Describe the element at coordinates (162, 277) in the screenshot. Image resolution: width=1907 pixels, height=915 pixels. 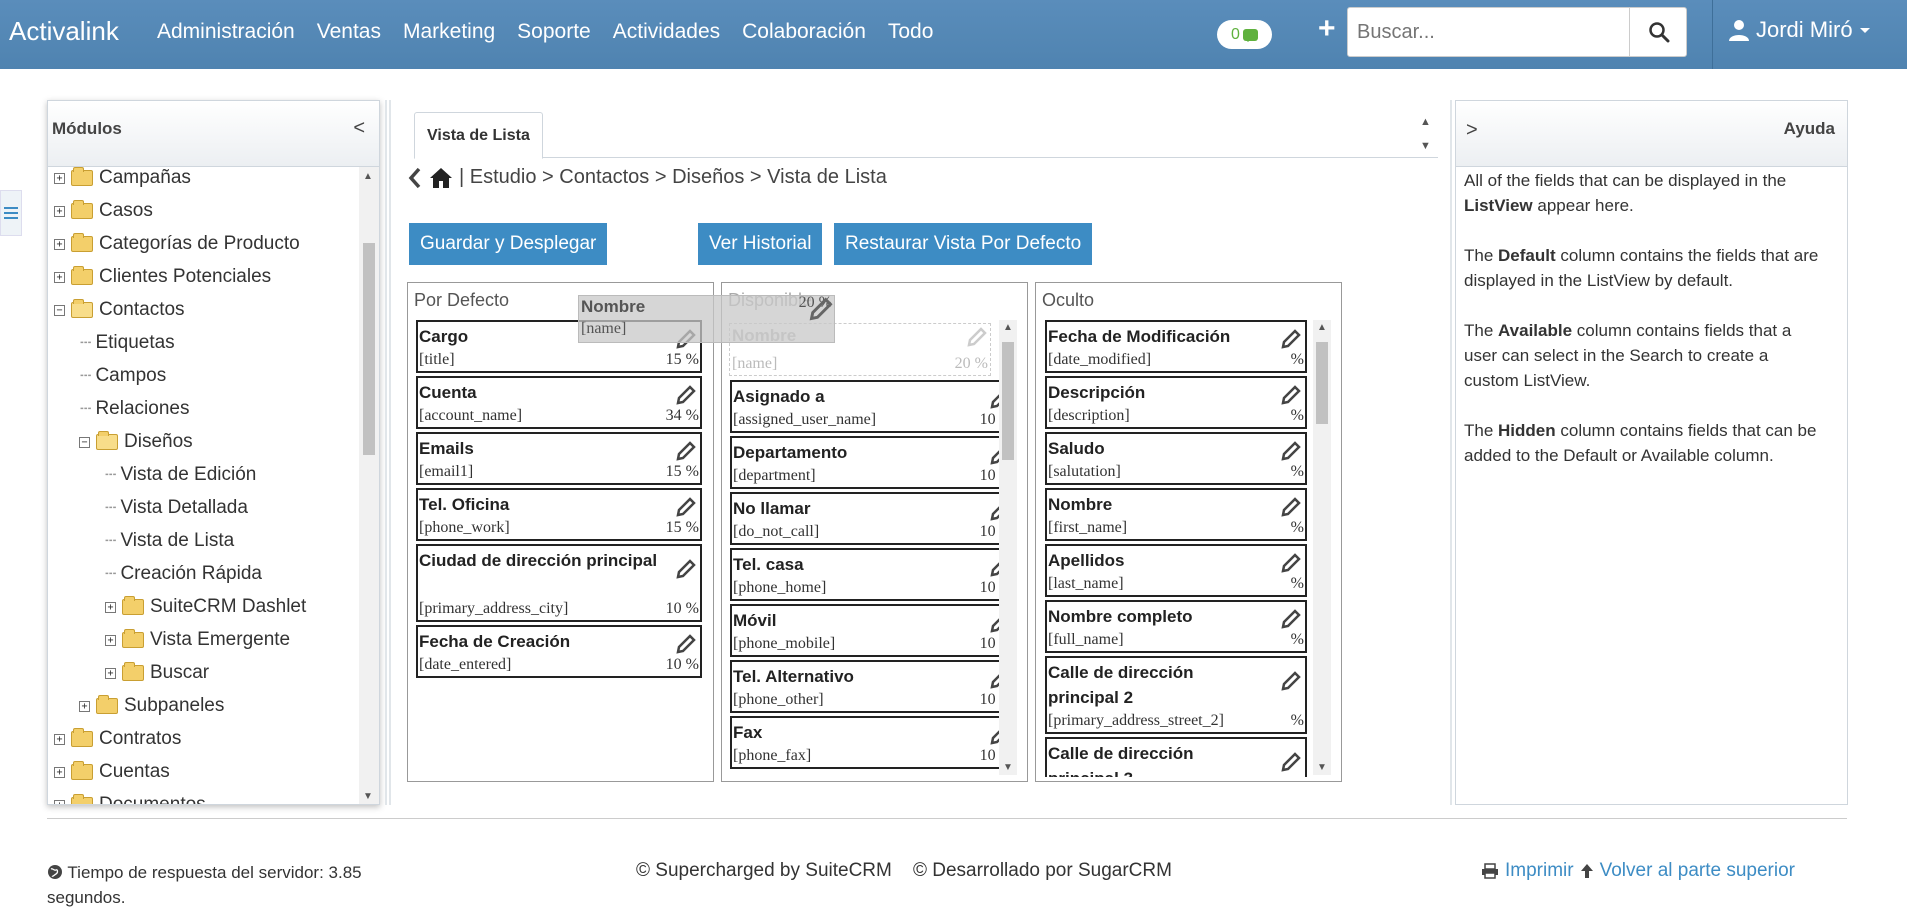
I see `tree-item-clientes-potenciales: + Clientes Potenciales` at that location.